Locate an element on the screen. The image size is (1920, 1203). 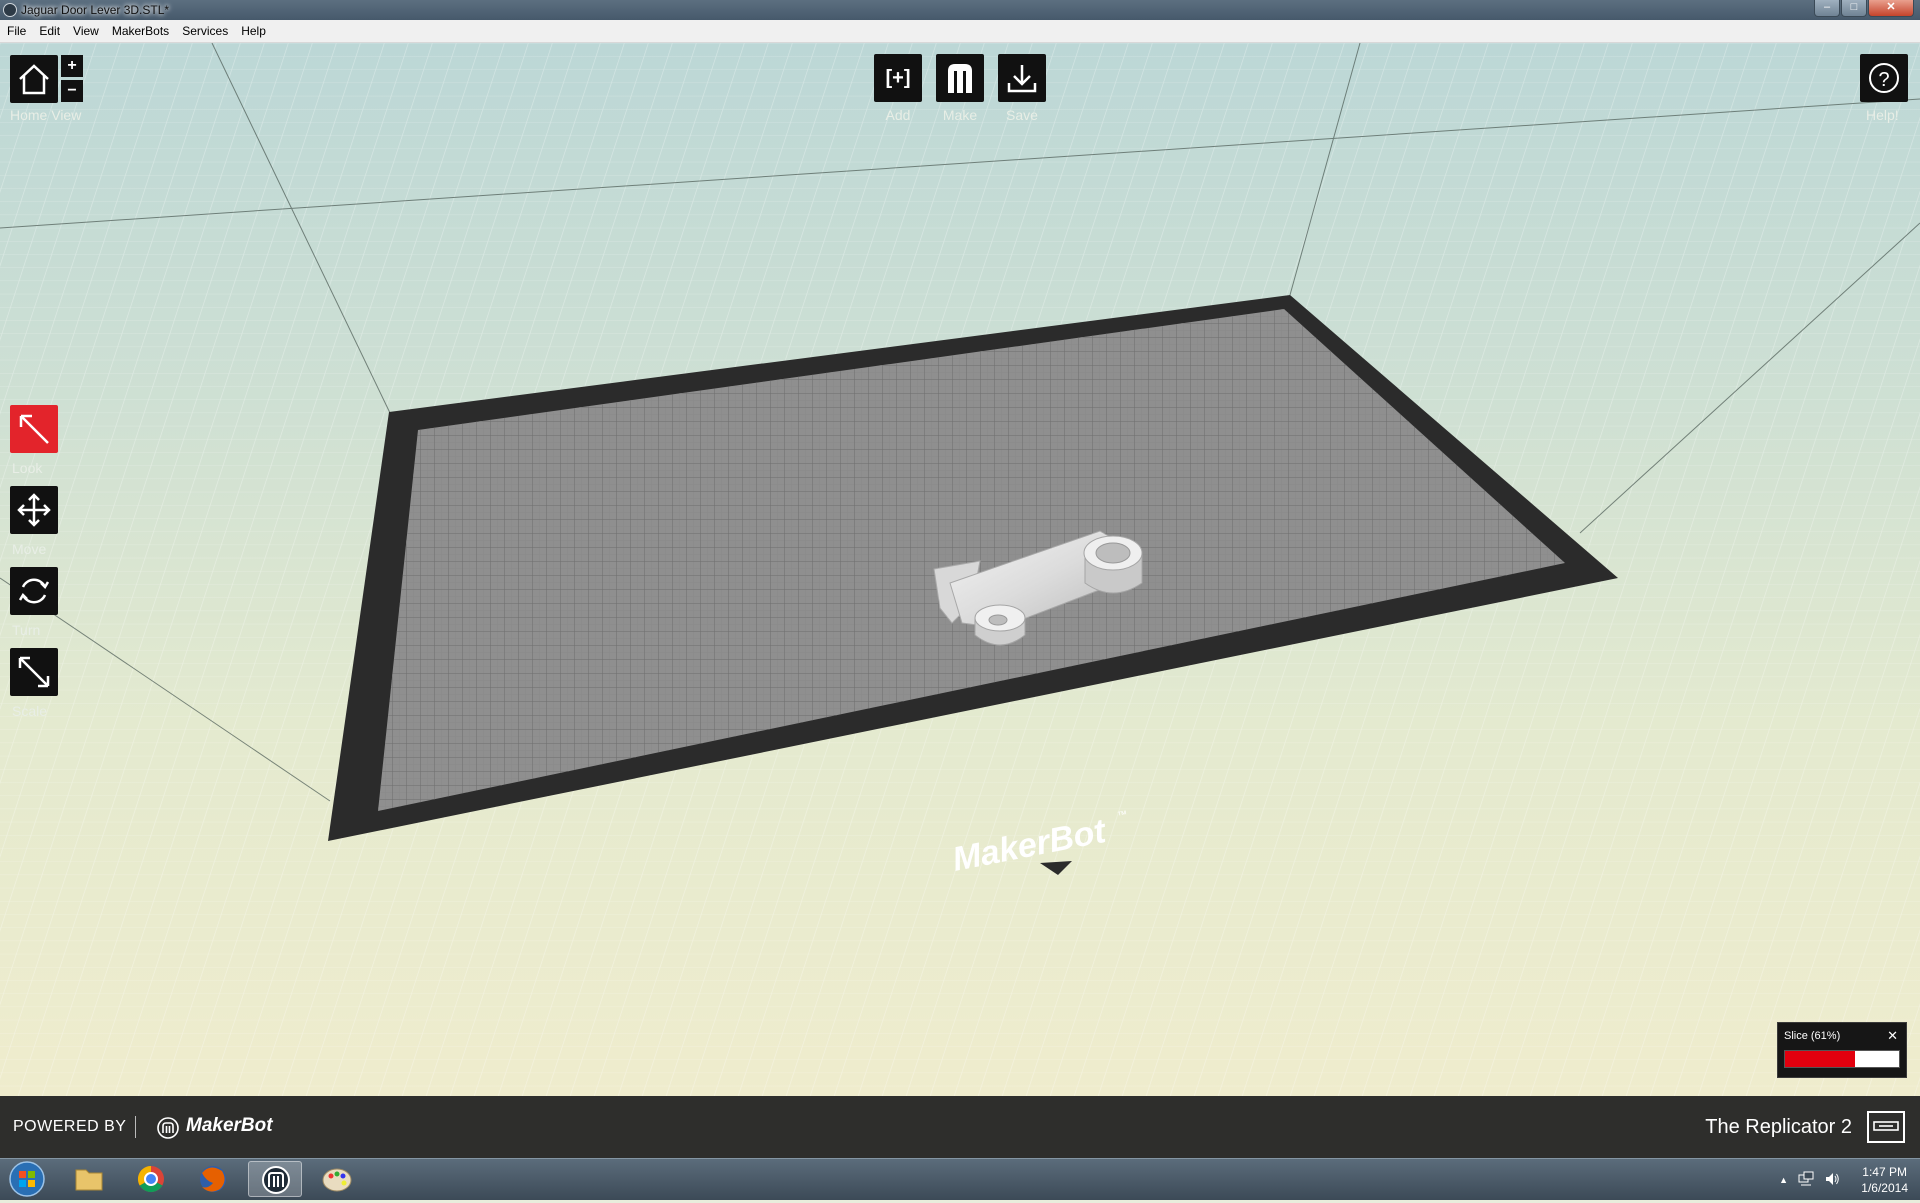
clock-date: 1/6/2014 is located at coordinates (1884, 1188).